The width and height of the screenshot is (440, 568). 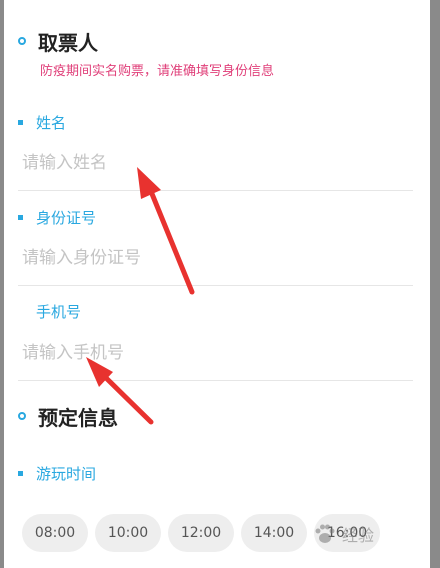 What do you see at coordinates (201, 533) in the screenshot?
I see `time-slot-1200: 12:00` at bounding box center [201, 533].